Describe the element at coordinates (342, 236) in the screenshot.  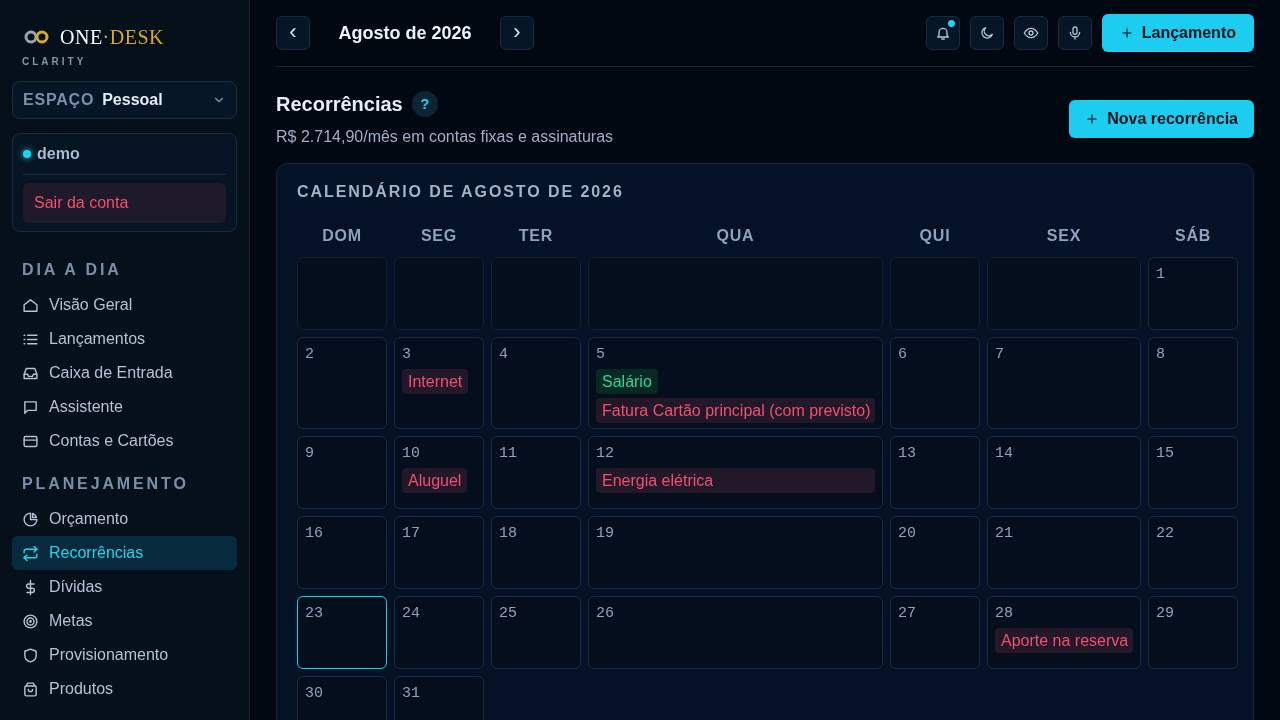
I see `weekday-header: DOM` at that location.